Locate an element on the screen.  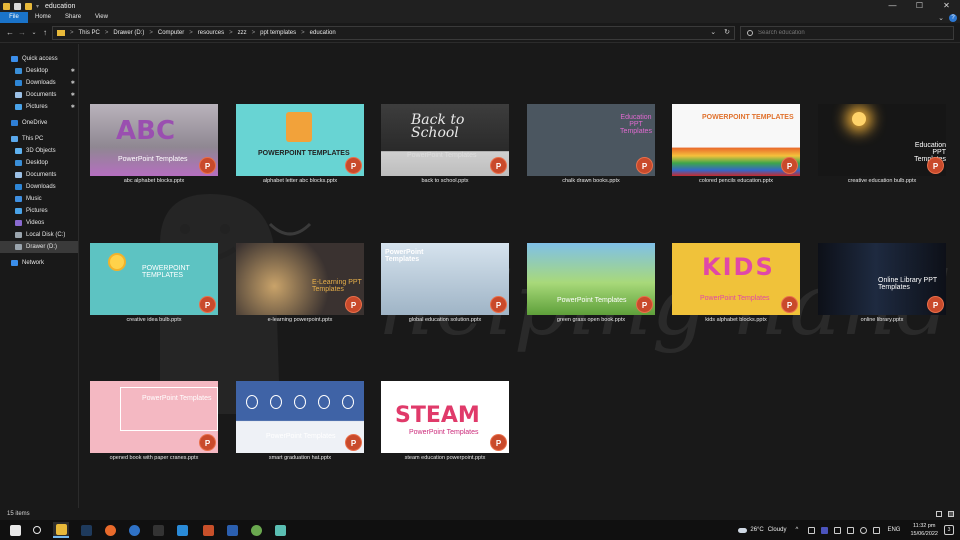
refresh-icon: ↻ is located at coordinates (727, 32).